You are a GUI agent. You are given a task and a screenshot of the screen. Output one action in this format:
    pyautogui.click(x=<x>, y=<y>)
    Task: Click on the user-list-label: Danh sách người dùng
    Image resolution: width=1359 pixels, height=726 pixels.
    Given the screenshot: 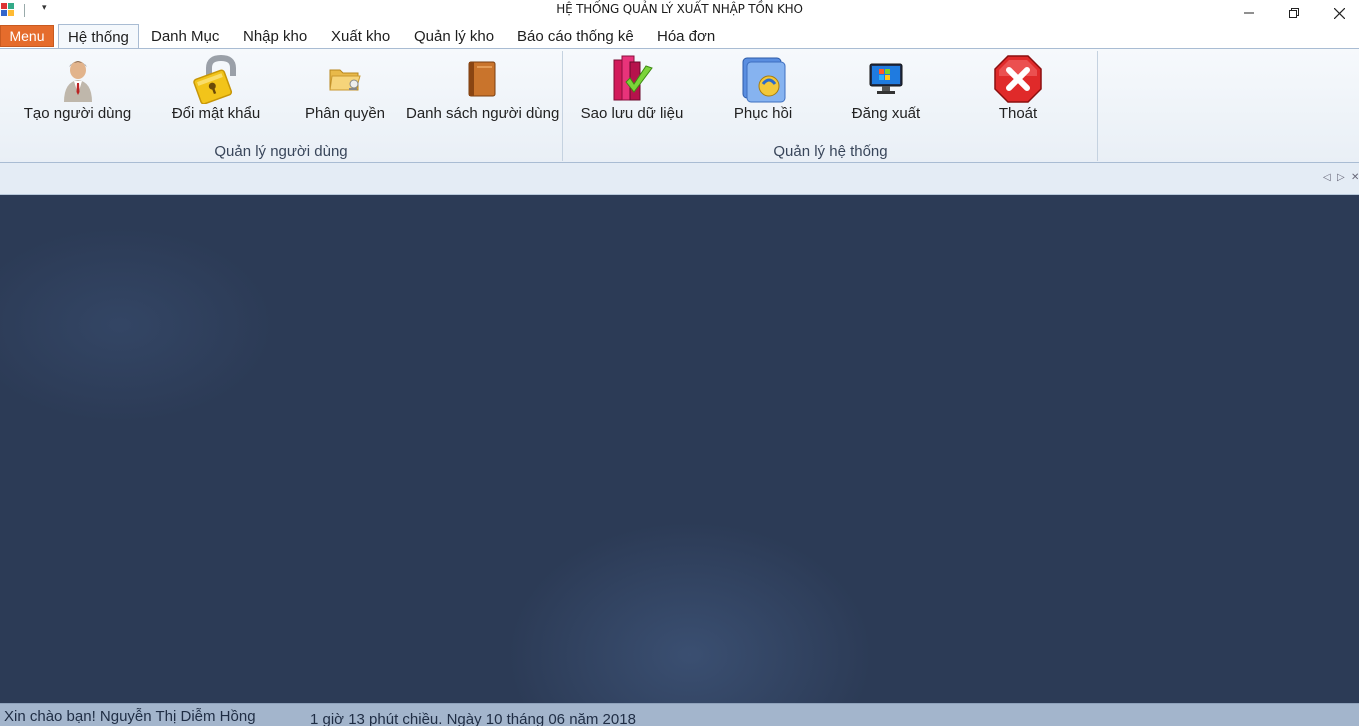 What is the action you would take?
    pyautogui.click(x=483, y=113)
    